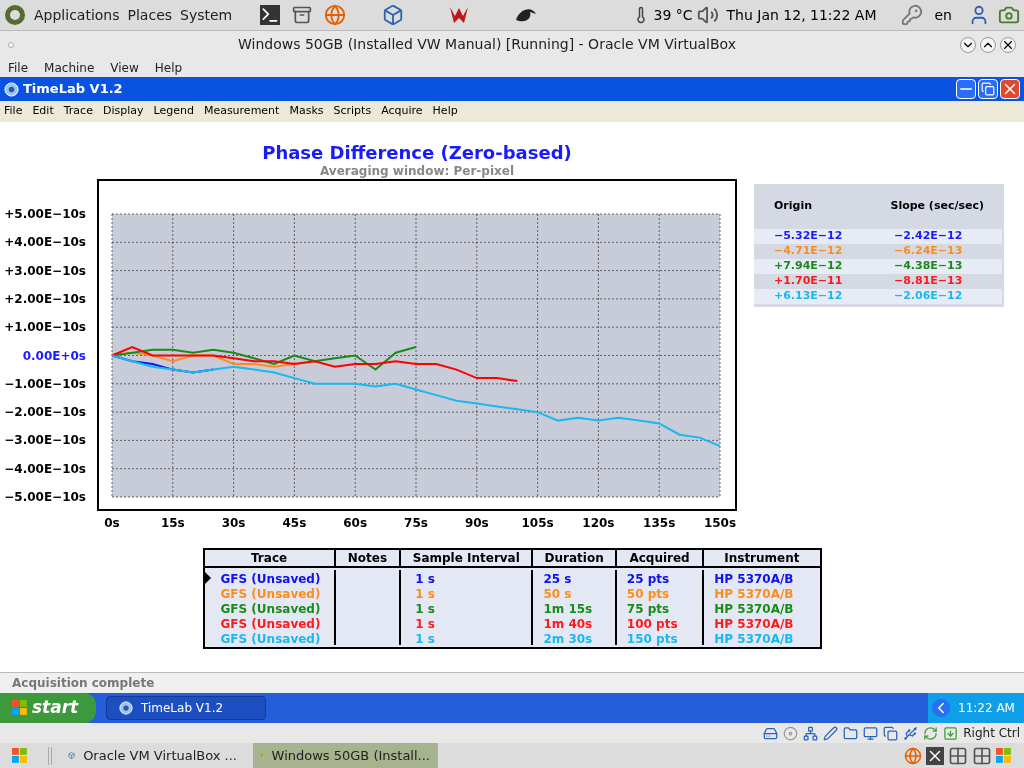  Describe the element at coordinates (988, 89) in the screenshot. I see `restore-button` at that location.